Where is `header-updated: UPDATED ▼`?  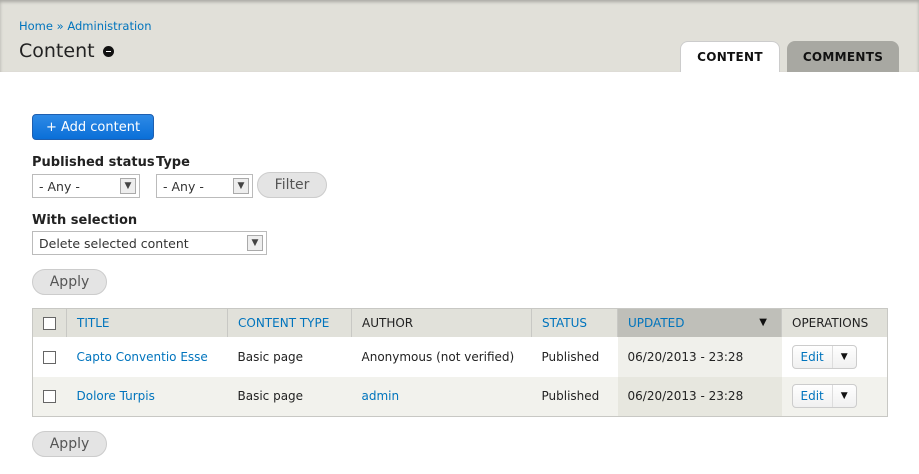 header-updated: UPDATED ▼ is located at coordinates (699, 322).